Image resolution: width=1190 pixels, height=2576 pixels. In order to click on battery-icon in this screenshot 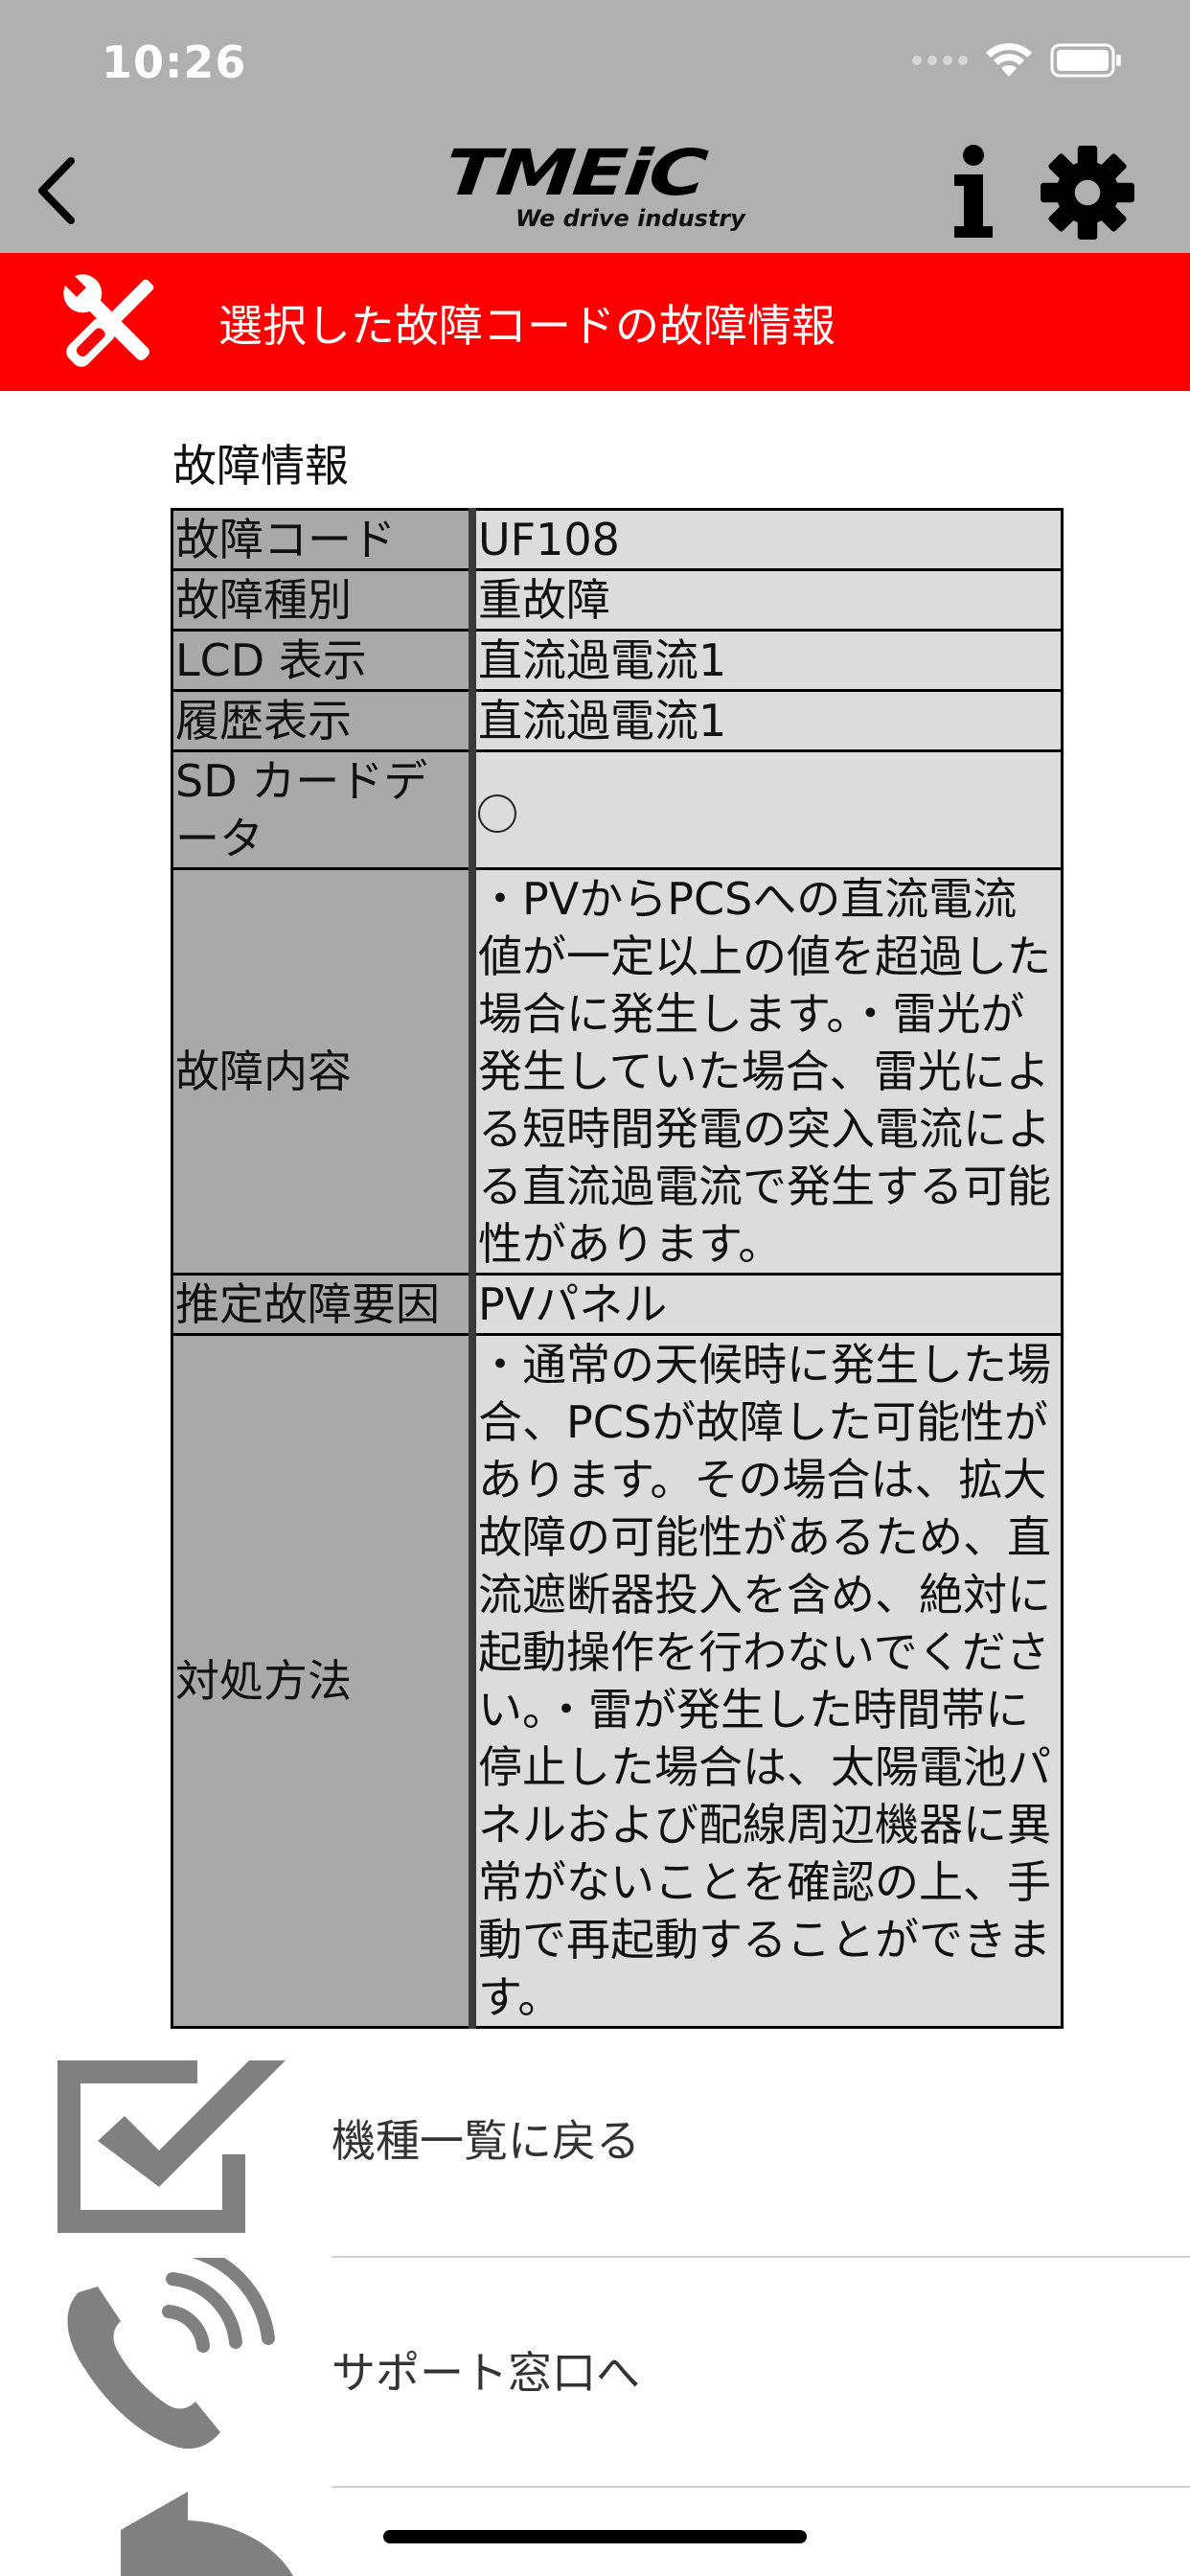, I will do `click(1085, 60)`.